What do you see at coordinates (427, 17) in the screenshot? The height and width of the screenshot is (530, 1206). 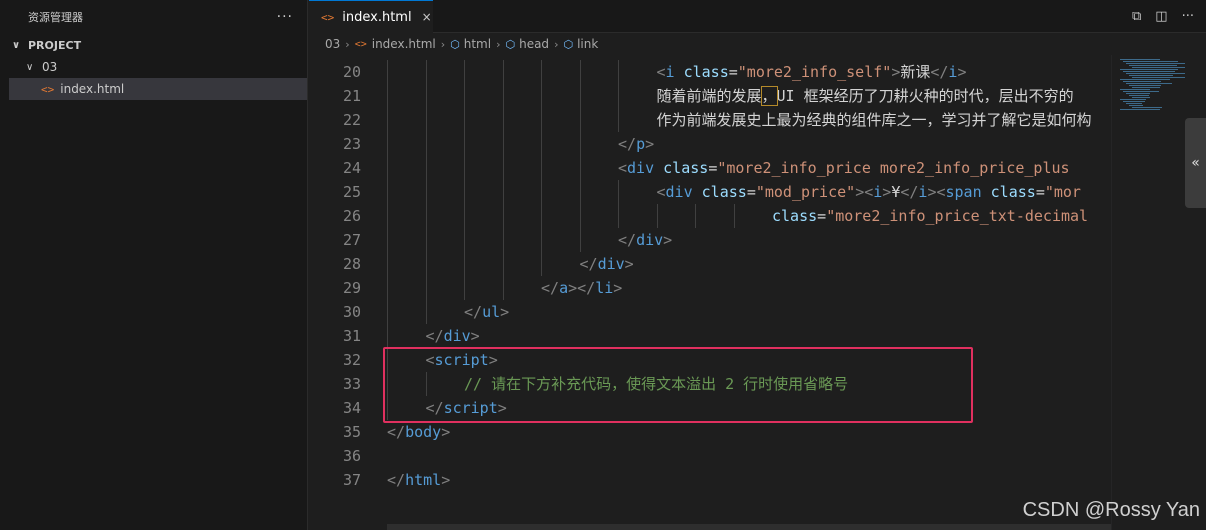 I see `close-icon: ×` at bounding box center [427, 17].